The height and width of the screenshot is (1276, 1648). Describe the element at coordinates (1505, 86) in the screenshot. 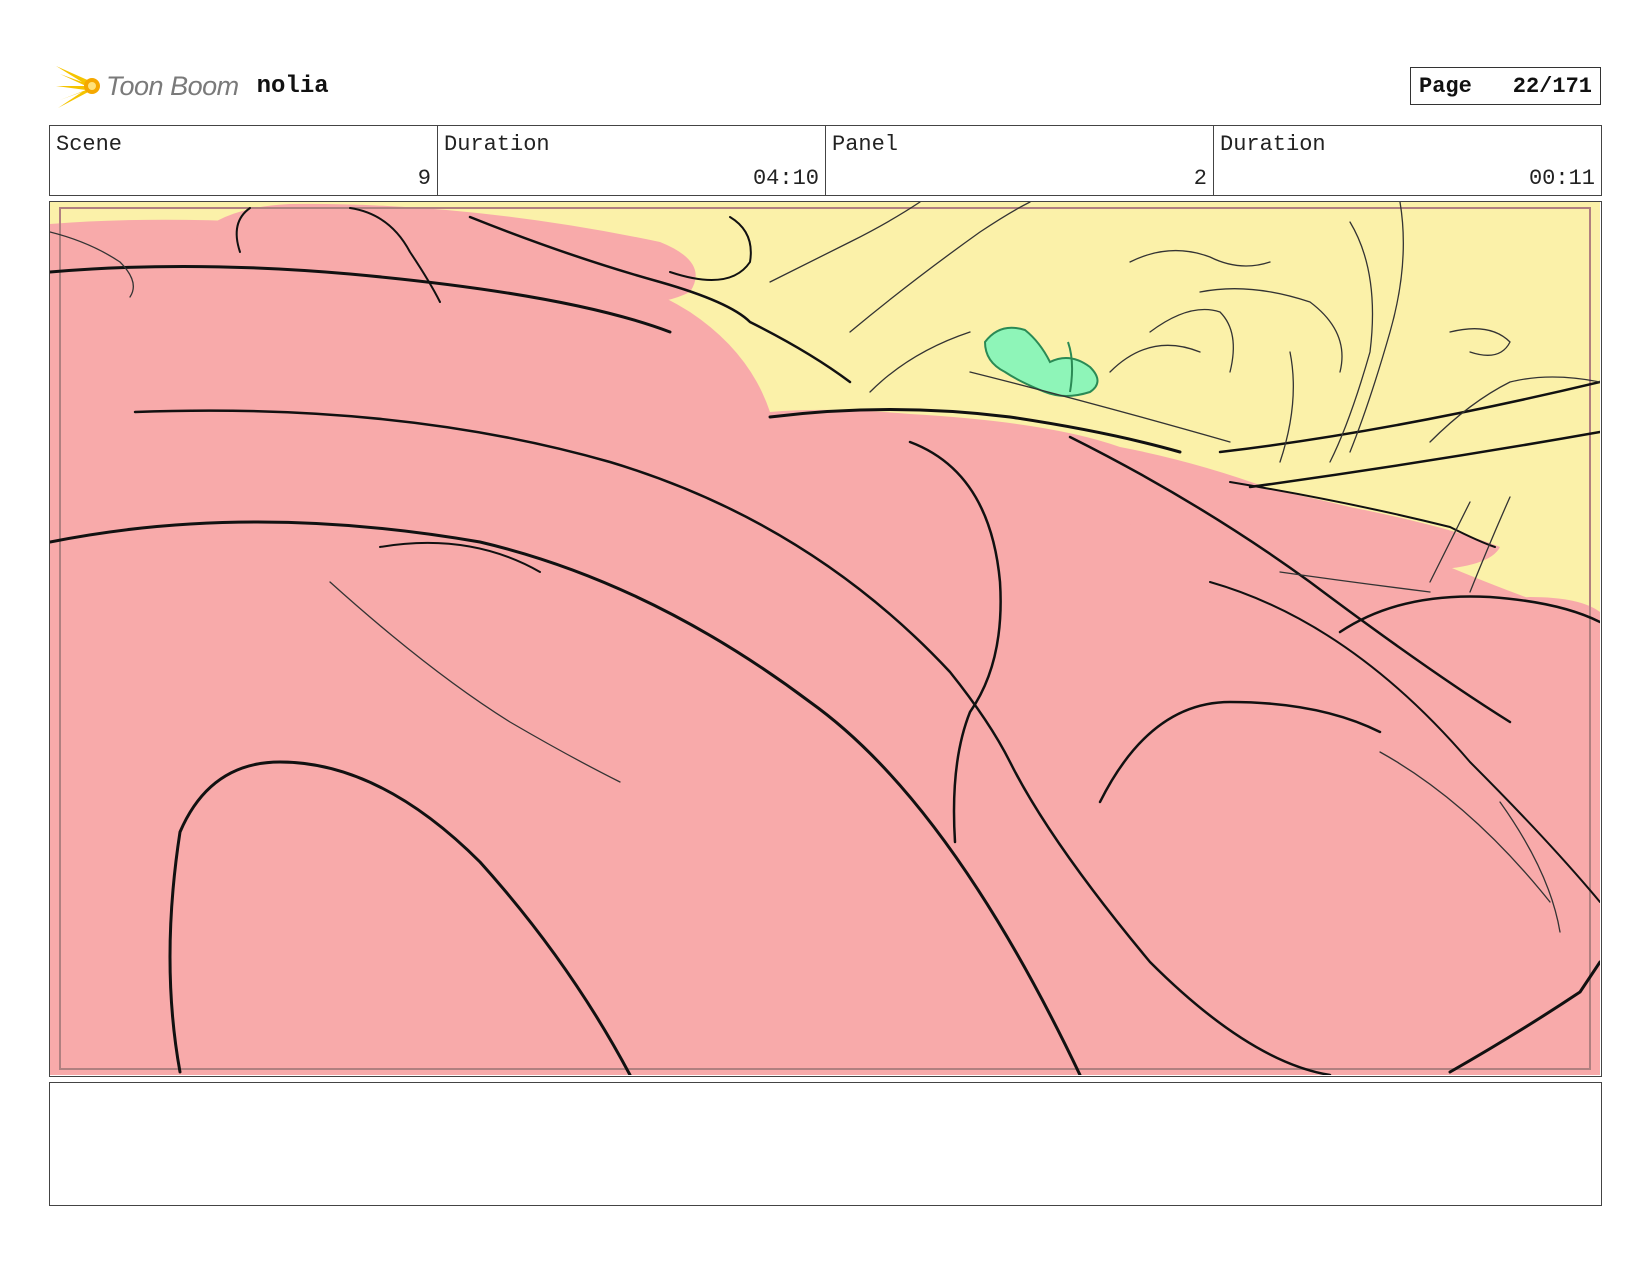

I see `page-indicator: Page 22/171` at that location.